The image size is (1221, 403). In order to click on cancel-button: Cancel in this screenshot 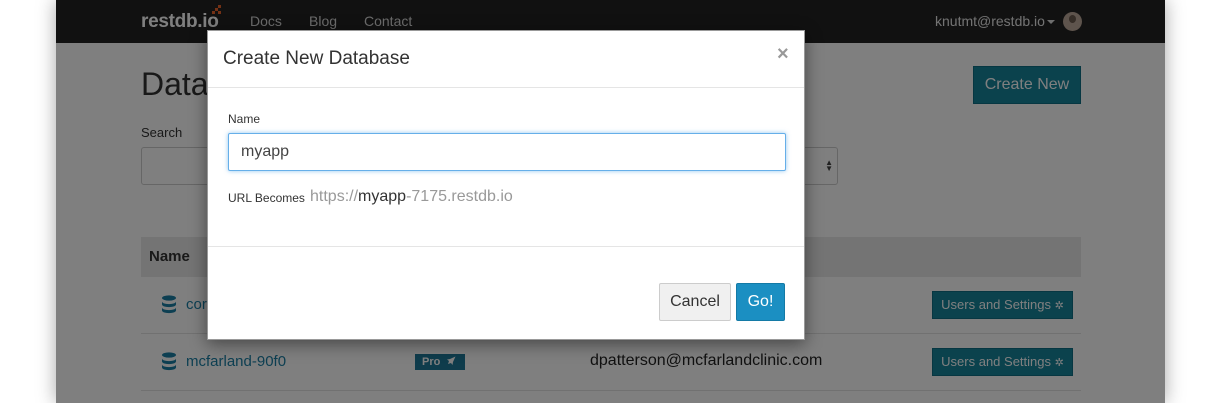, I will do `click(695, 302)`.